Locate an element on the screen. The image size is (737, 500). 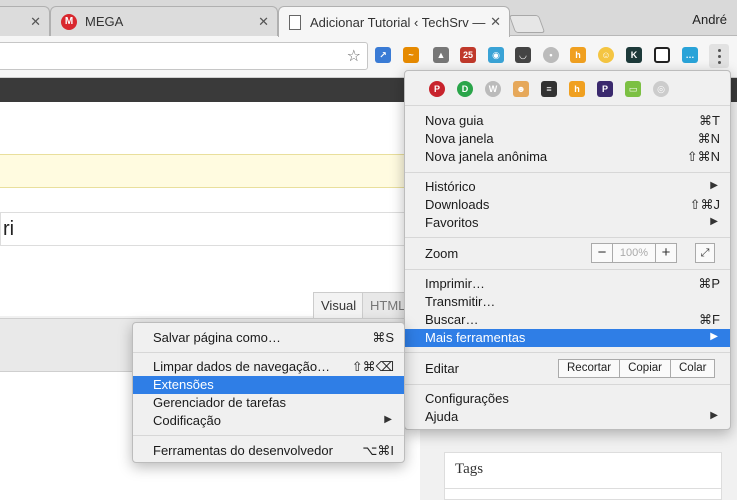
menu-item-ferramentas-desenvolvedor: Ferramentas do desenvolvedor ⌥⌘I is located at coordinates (268, 451).